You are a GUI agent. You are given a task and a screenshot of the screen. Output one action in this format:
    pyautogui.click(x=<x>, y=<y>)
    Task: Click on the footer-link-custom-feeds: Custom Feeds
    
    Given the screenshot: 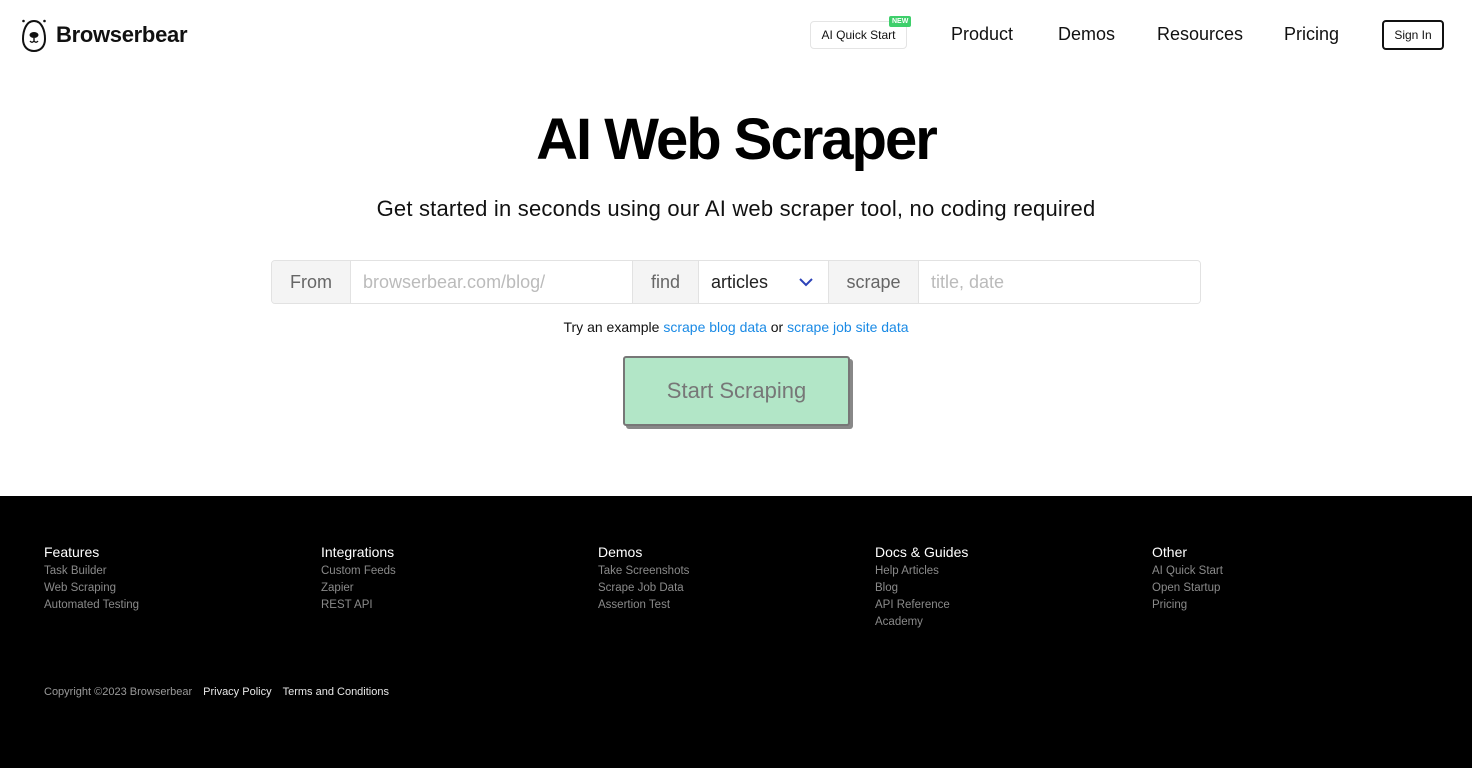 What is the action you would take?
    pyautogui.click(x=358, y=571)
    